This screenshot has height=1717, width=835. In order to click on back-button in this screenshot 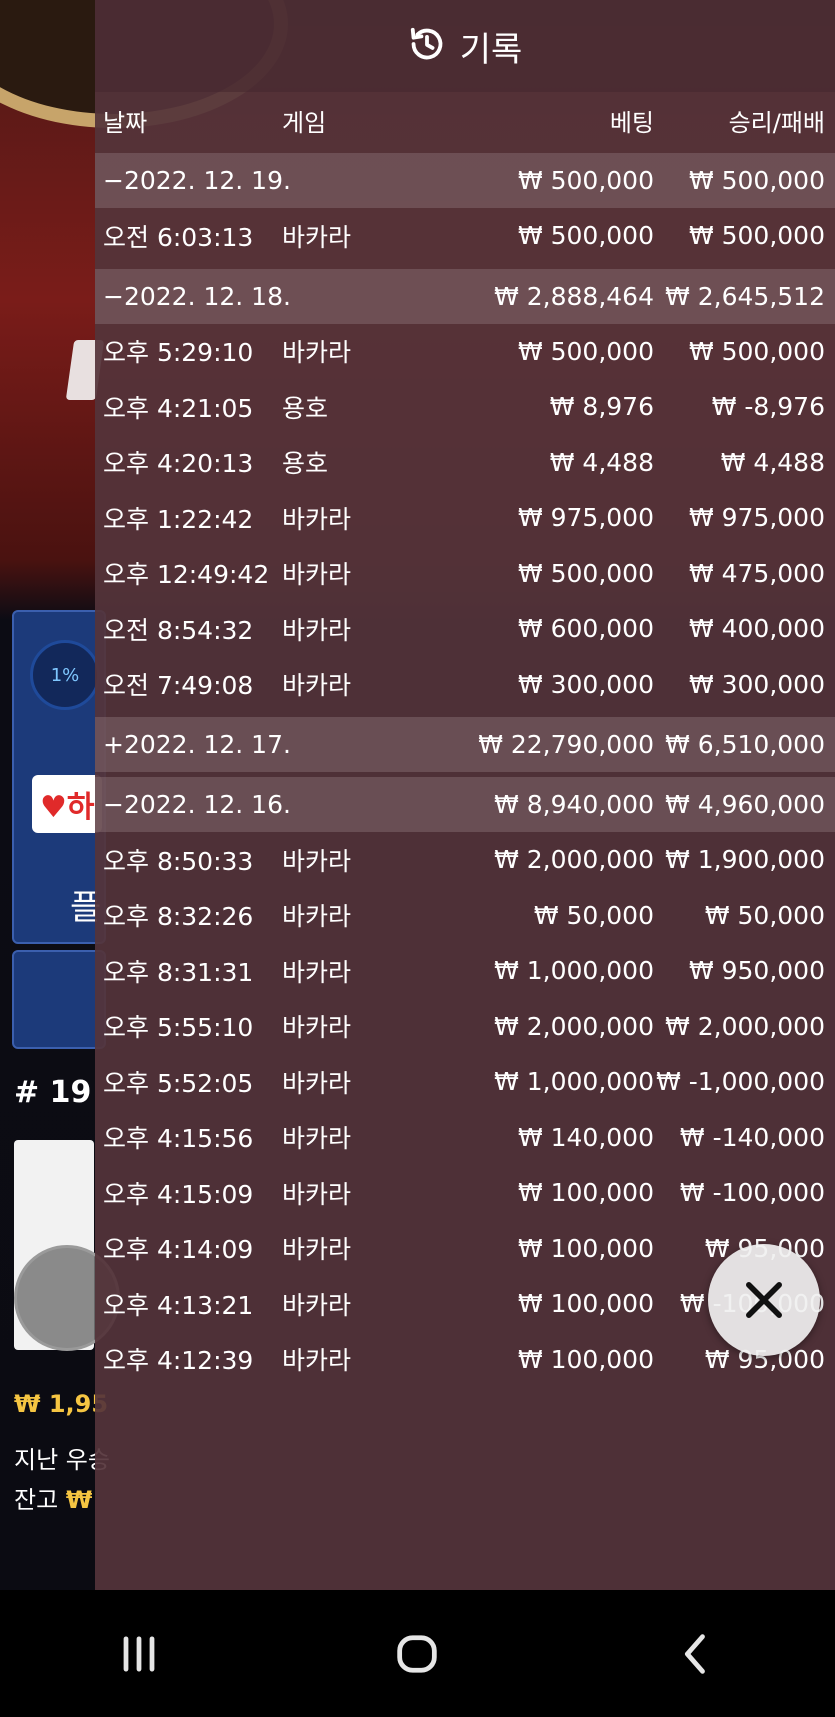, I will do `click(696, 1654)`.